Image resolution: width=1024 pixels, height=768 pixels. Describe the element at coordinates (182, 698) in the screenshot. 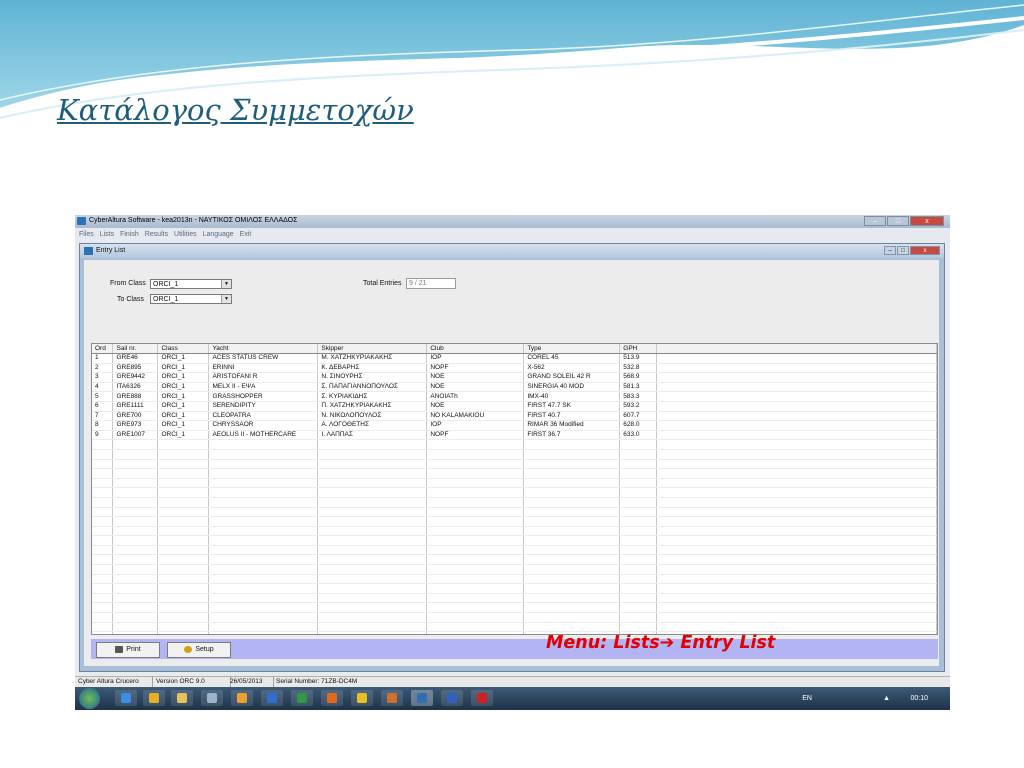

I see `folder-icon` at that location.